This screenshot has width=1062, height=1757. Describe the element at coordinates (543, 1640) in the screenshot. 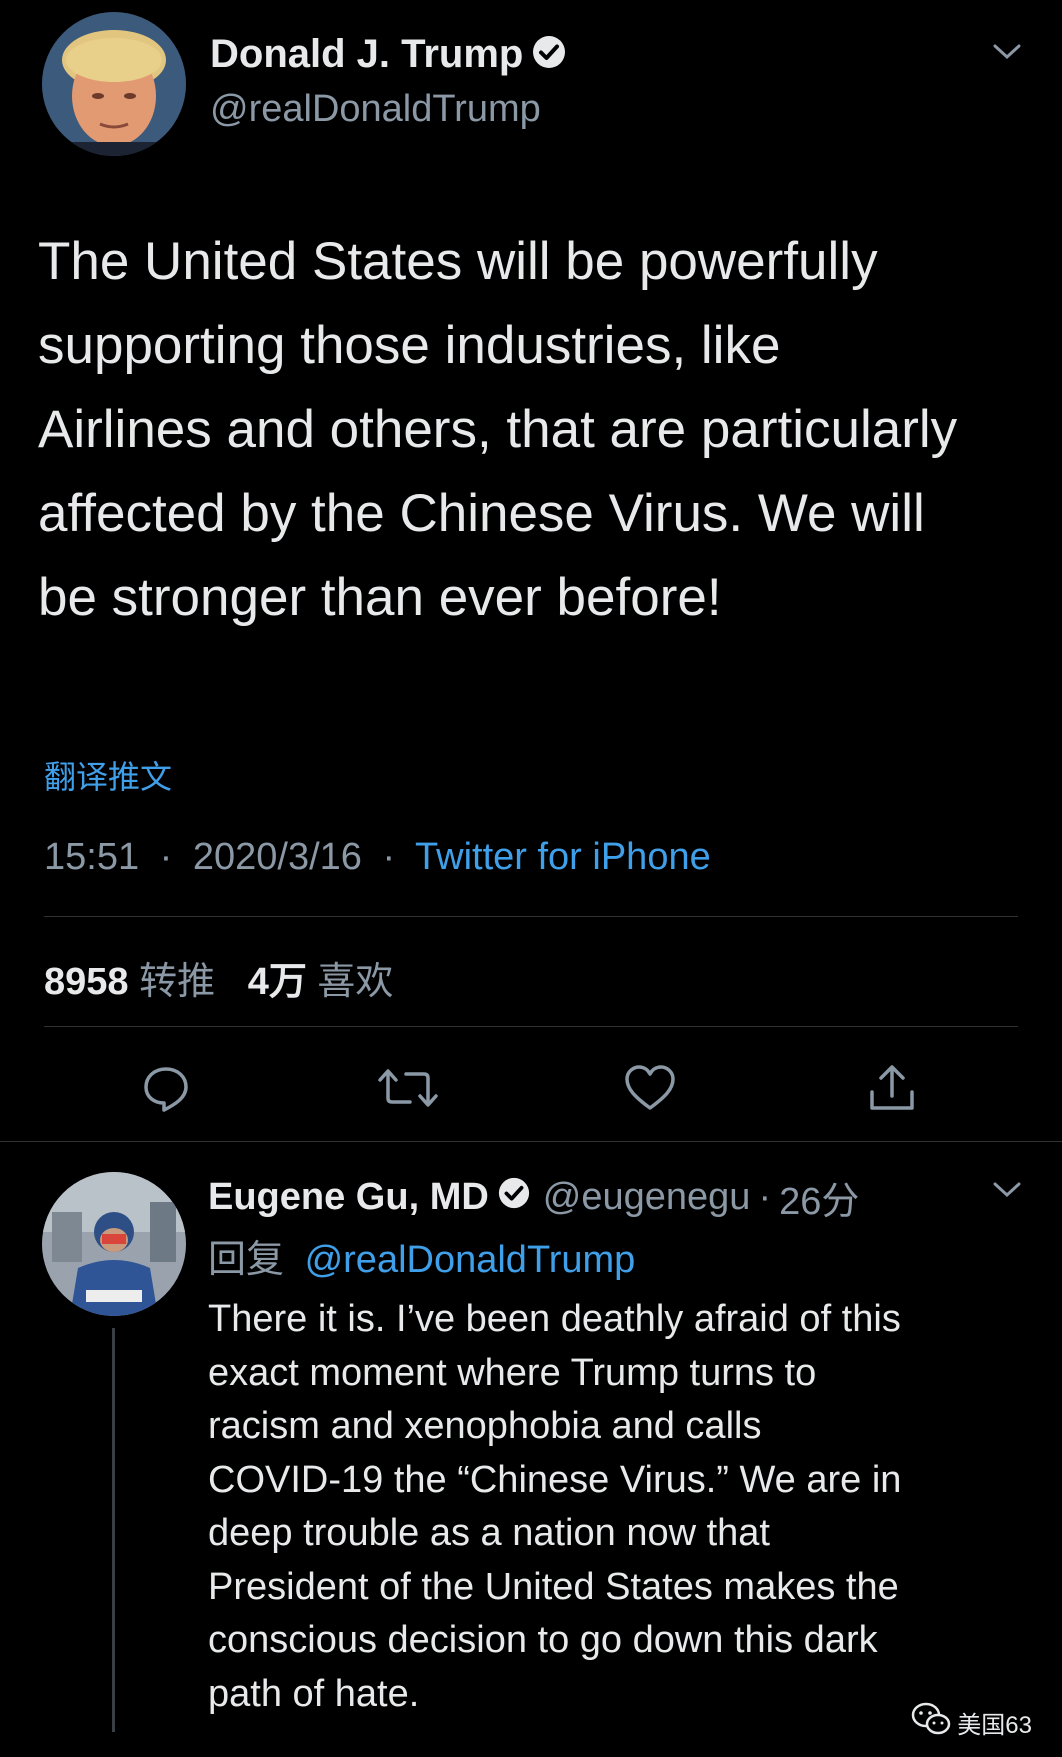

I see `tweet-text-line: conscious decision to go down this dark` at that location.